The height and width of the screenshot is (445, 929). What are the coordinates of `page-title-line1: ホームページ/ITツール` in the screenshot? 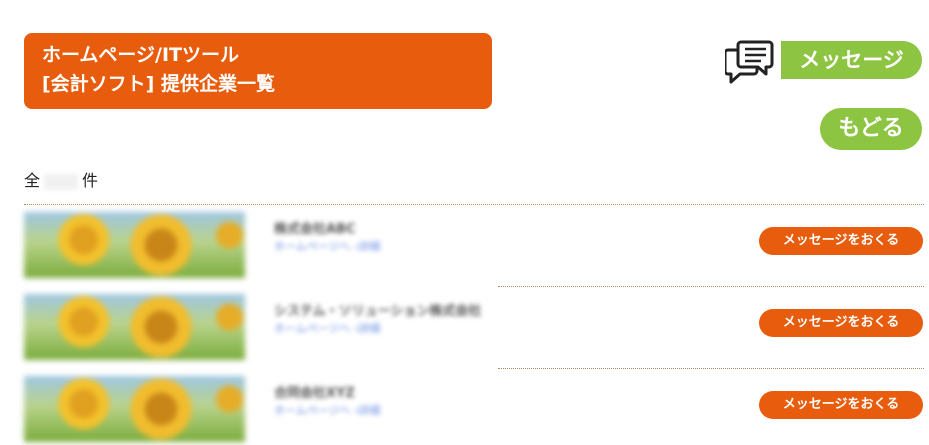 It's located at (141, 55).